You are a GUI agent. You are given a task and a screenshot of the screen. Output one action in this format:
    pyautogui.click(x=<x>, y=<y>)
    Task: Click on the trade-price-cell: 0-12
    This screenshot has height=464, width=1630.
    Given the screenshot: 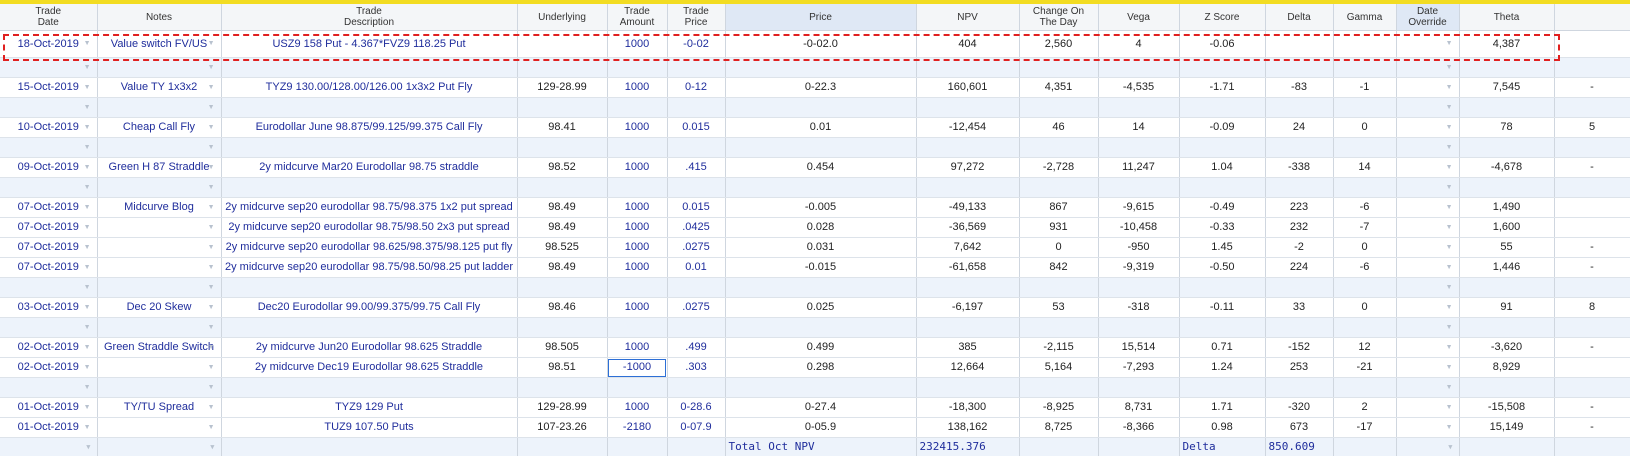 What is the action you would take?
    pyautogui.click(x=696, y=87)
    